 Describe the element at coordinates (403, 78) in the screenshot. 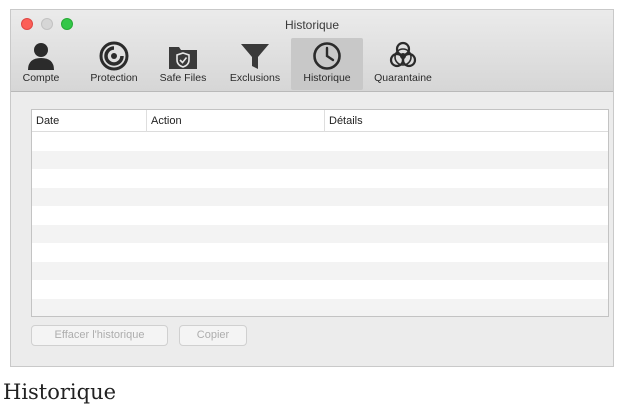

I see `tab-label: Quarantaine` at that location.